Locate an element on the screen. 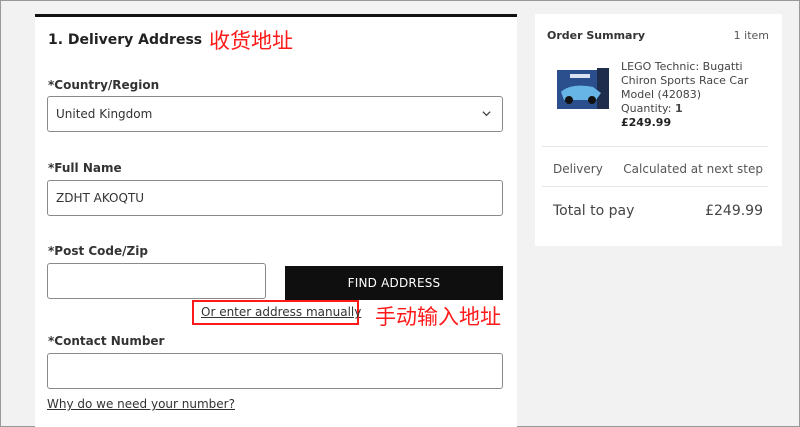 Image resolution: width=800 pixels, height=427 pixels. full-name-field: ZDHT AKOQTU is located at coordinates (275, 198).